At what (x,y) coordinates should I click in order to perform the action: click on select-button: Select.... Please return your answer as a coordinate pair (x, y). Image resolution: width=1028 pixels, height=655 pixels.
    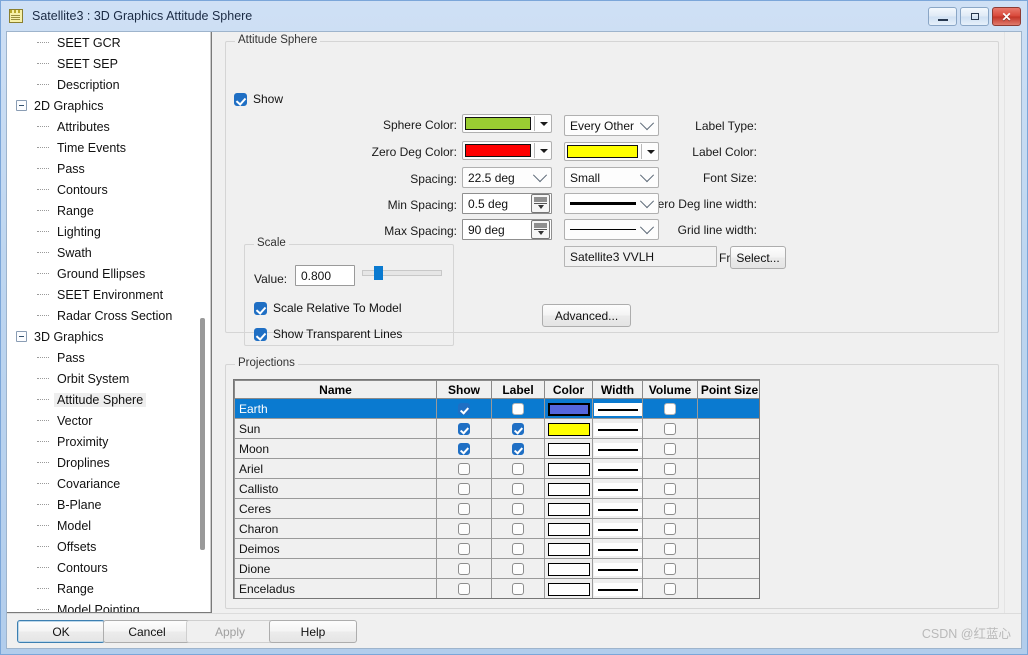
    Looking at the image, I should click on (758, 257).